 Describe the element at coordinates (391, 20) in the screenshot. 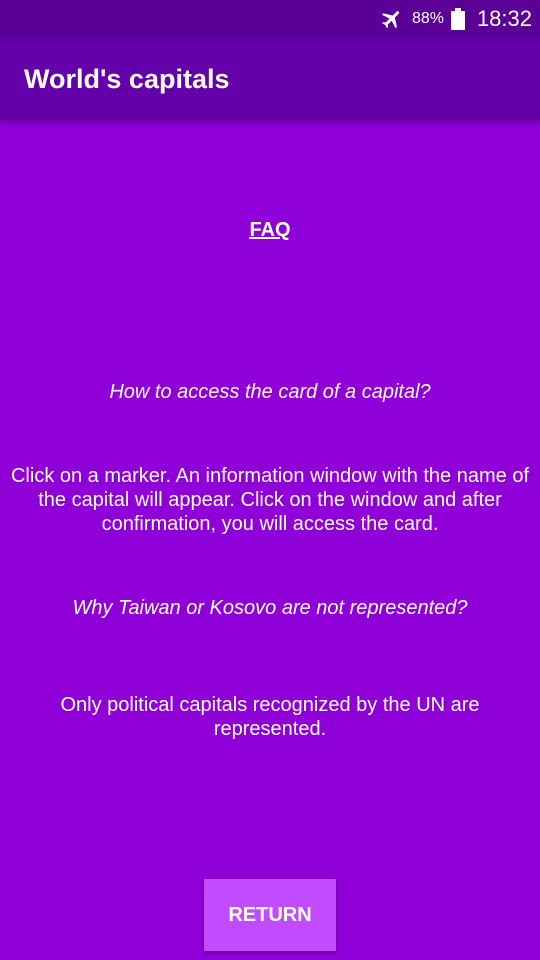

I see `airplane-icon` at that location.